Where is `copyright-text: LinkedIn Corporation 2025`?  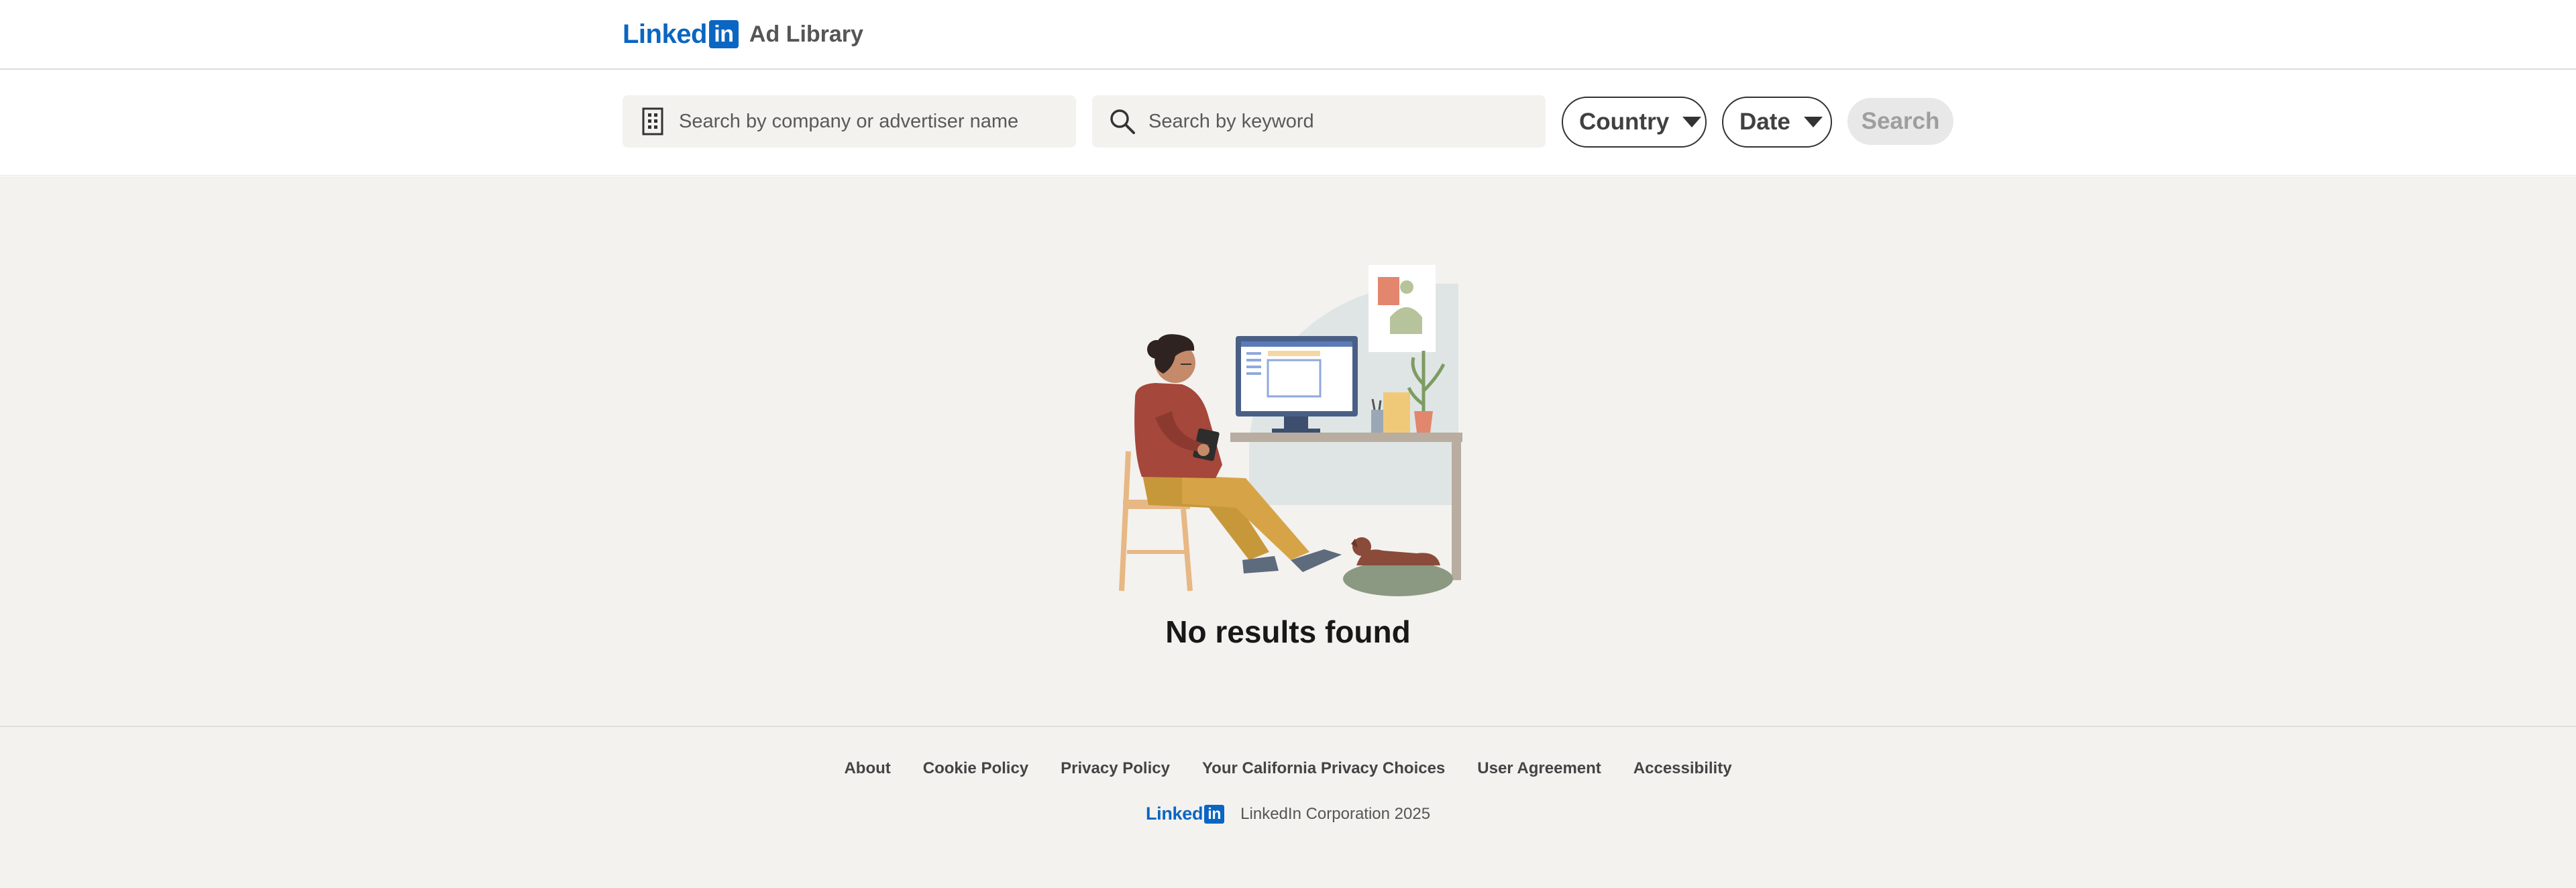 copyright-text: LinkedIn Corporation 2025 is located at coordinates (1335, 813).